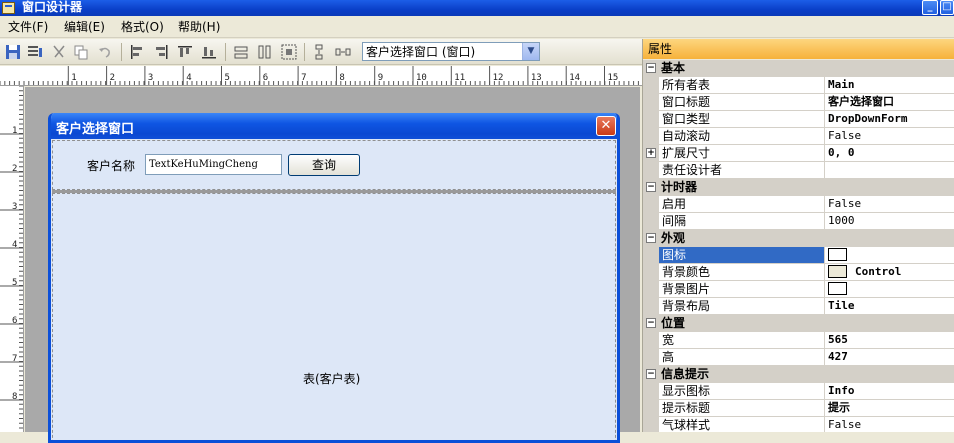  Describe the element at coordinates (575, 78) in the screenshot. I see `ruler-number: 14` at that location.